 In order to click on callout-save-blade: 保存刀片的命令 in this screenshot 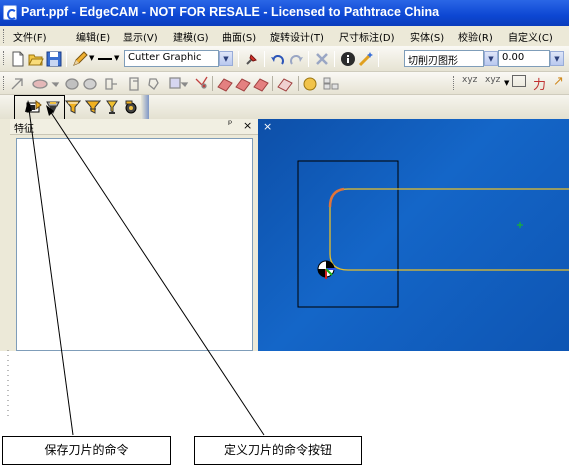, I will do `click(86, 450)`.